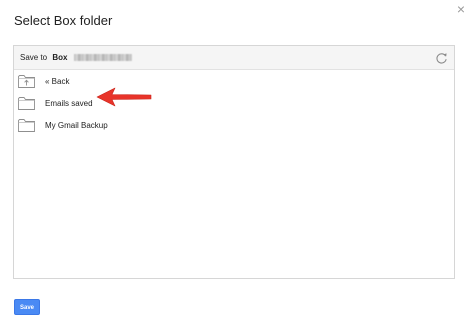 This screenshot has width=474, height=327. I want to click on folder-up-icon, so click(26, 81).